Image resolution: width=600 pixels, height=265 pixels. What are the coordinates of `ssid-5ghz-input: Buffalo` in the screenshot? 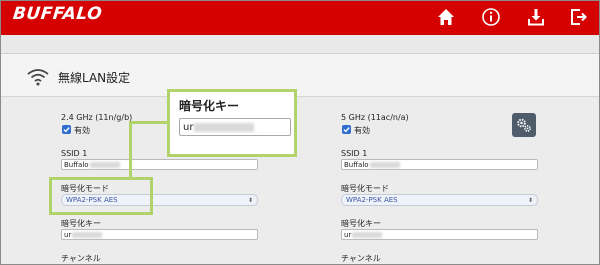 It's located at (439, 164).